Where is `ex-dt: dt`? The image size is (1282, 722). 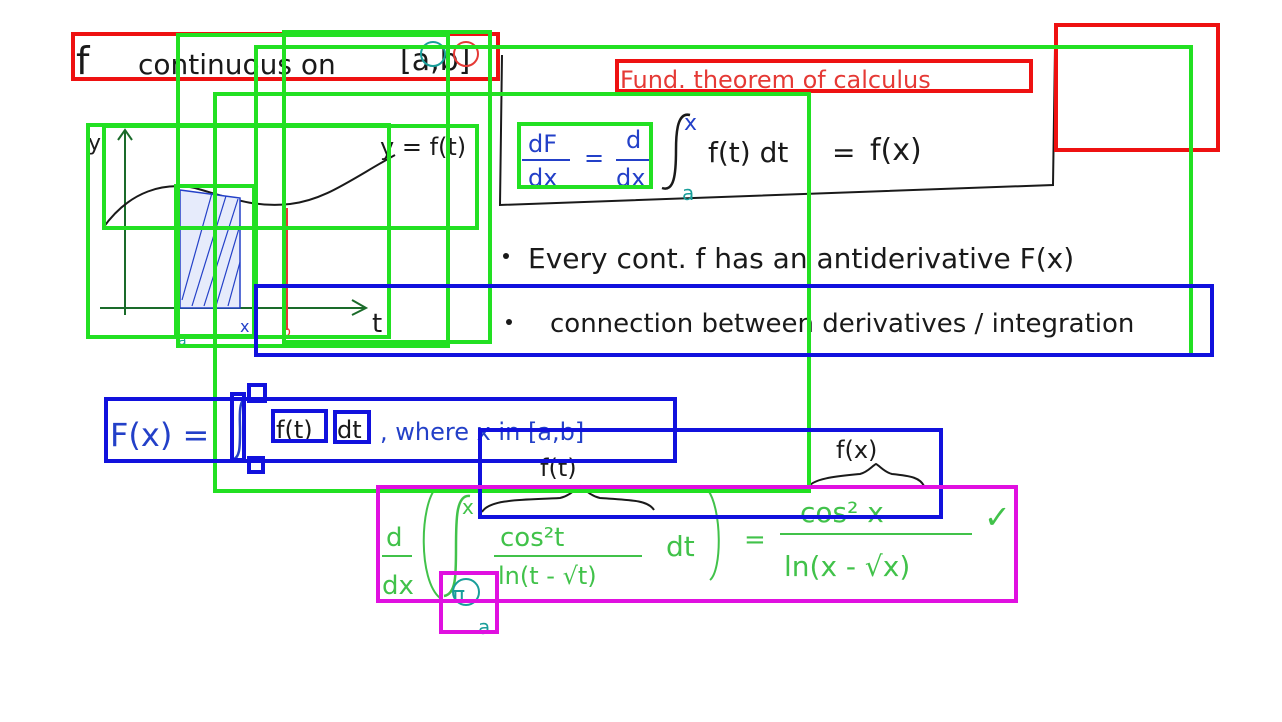
ex-dt: dt is located at coordinates (680, 546).